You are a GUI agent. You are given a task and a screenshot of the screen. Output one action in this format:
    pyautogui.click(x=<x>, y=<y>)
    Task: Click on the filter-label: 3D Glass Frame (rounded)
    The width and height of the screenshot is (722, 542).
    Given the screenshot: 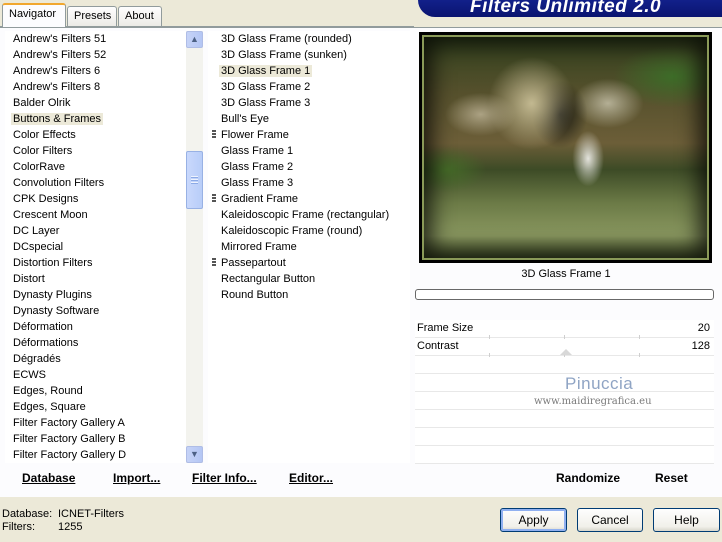 What is the action you would take?
    pyautogui.click(x=286, y=39)
    